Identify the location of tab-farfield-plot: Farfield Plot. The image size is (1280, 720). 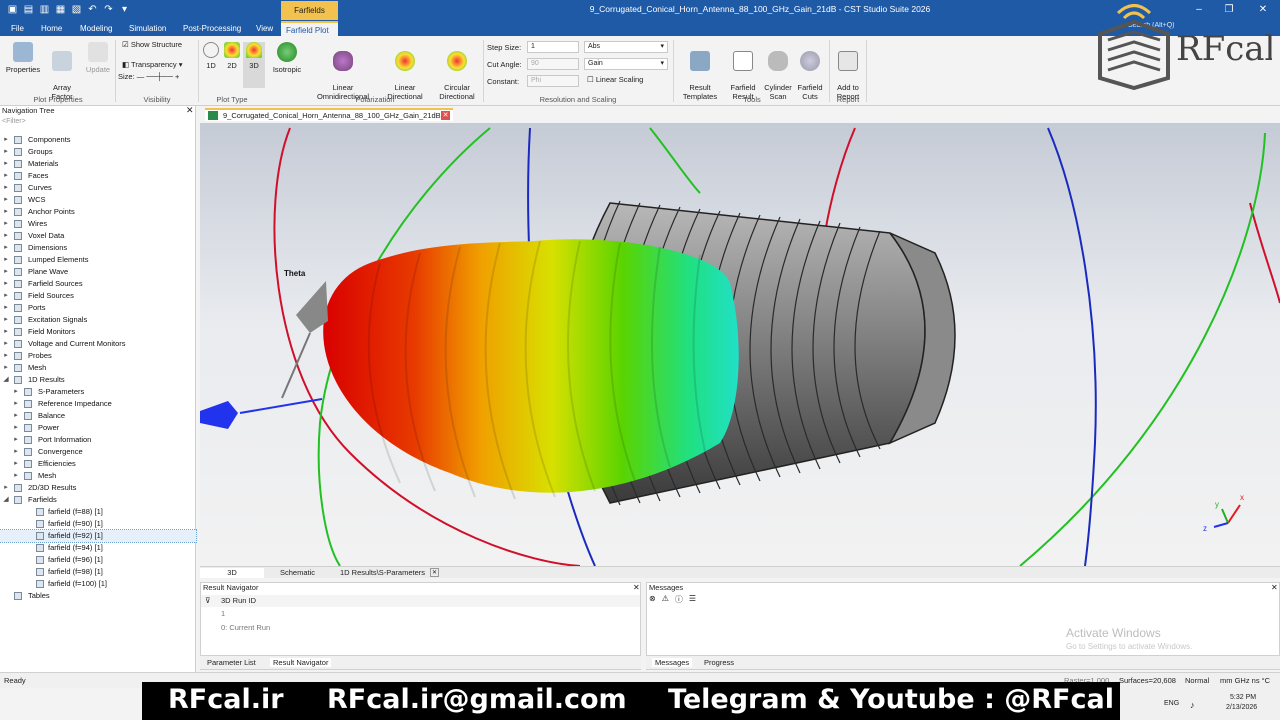
(309, 28).